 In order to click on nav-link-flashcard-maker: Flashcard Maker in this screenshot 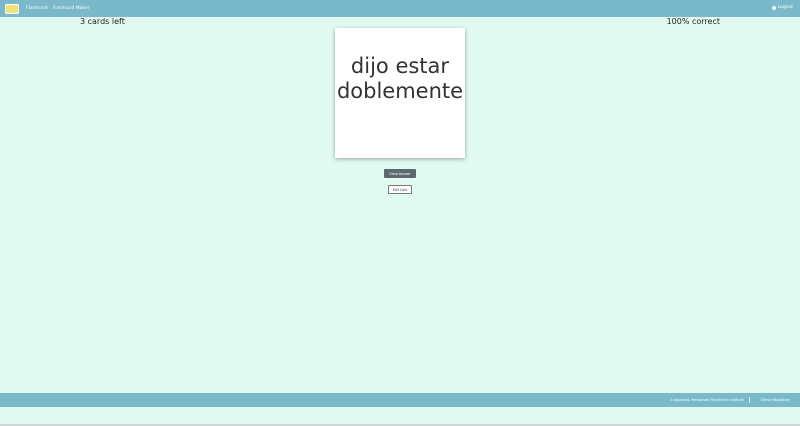, I will do `click(71, 8)`.